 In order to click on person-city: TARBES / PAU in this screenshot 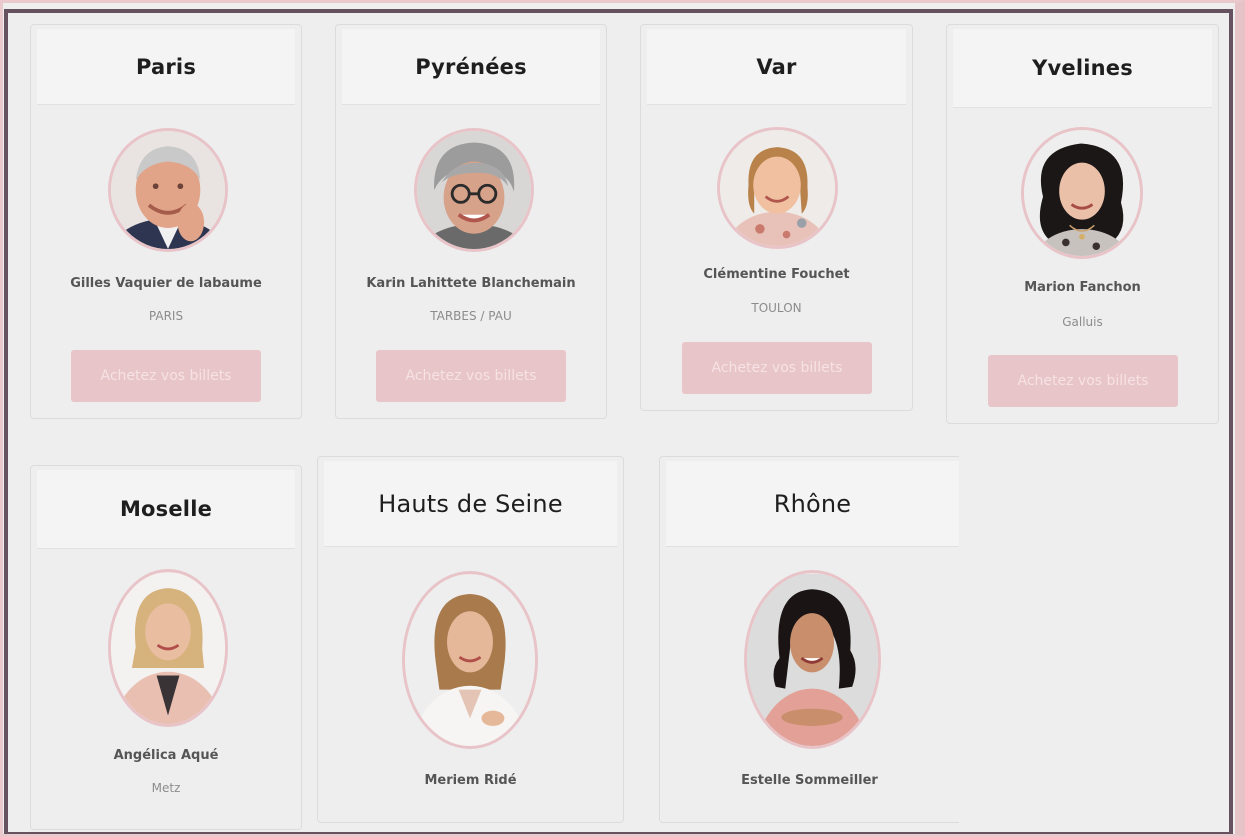, I will do `click(471, 316)`.